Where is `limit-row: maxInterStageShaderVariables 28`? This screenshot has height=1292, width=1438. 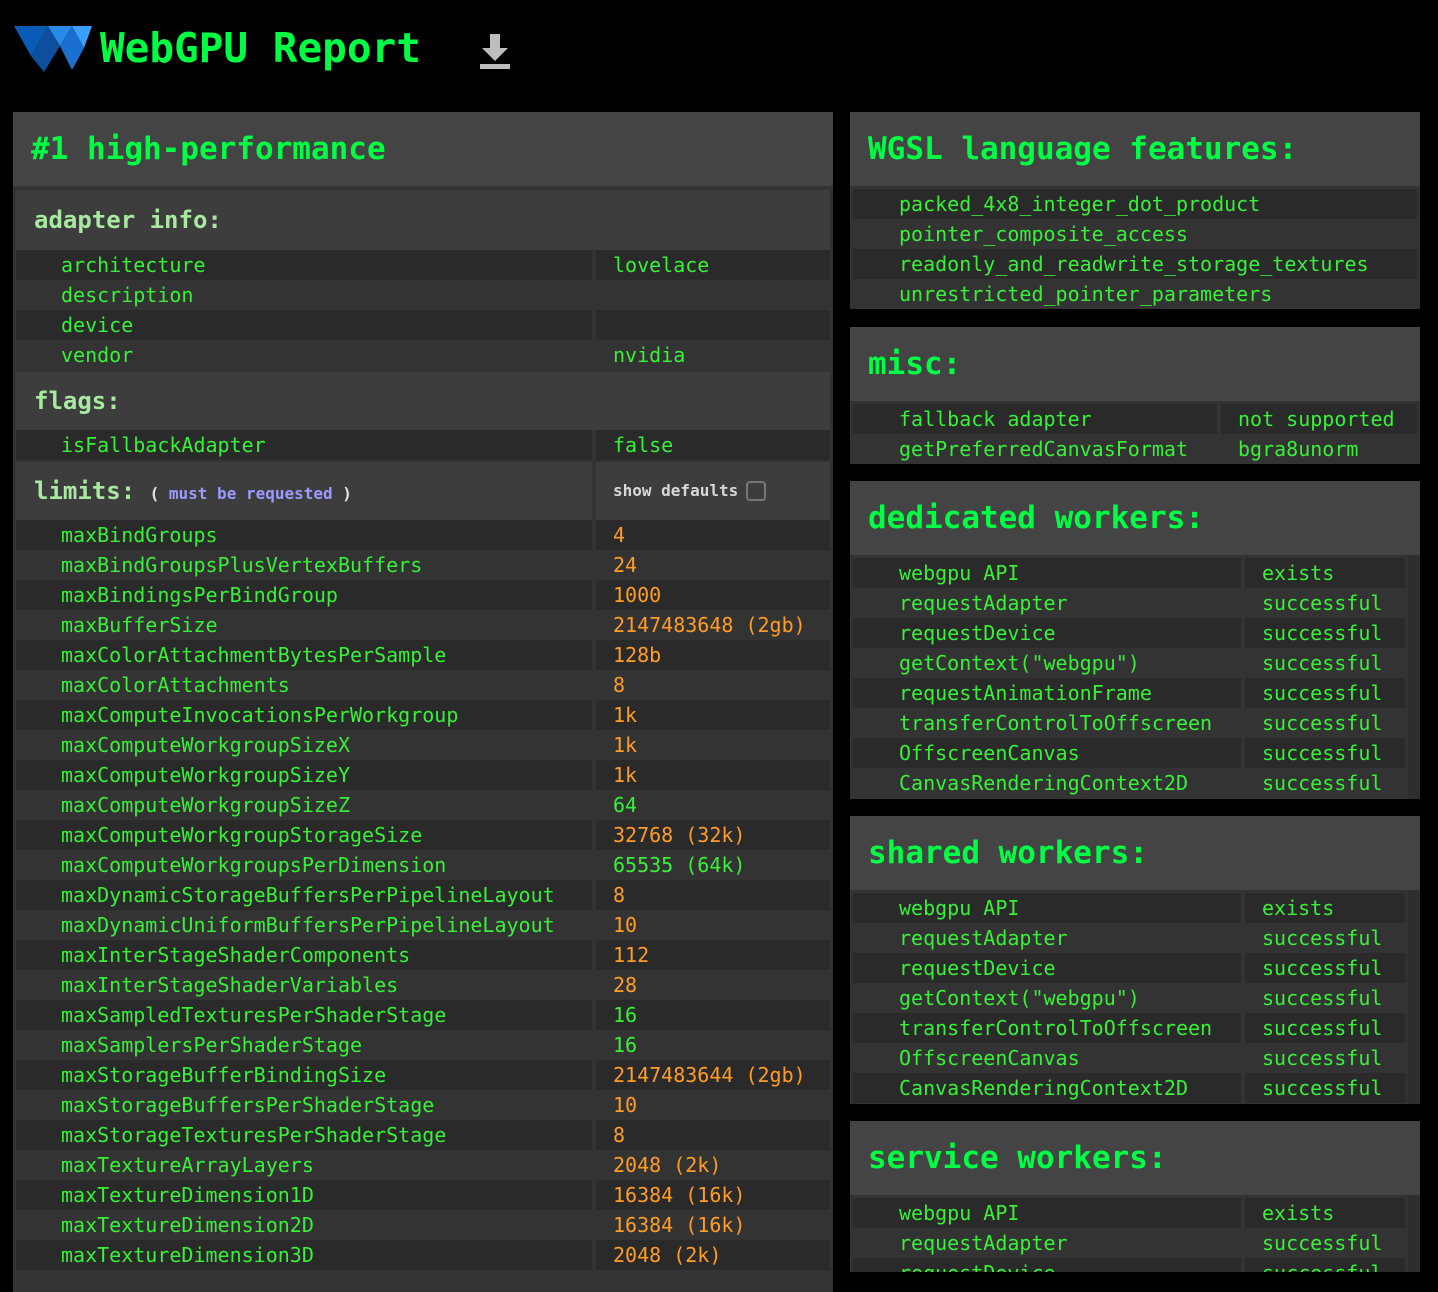
limit-row: maxInterStageShaderVariables 28 is located at coordinates (423, 985).